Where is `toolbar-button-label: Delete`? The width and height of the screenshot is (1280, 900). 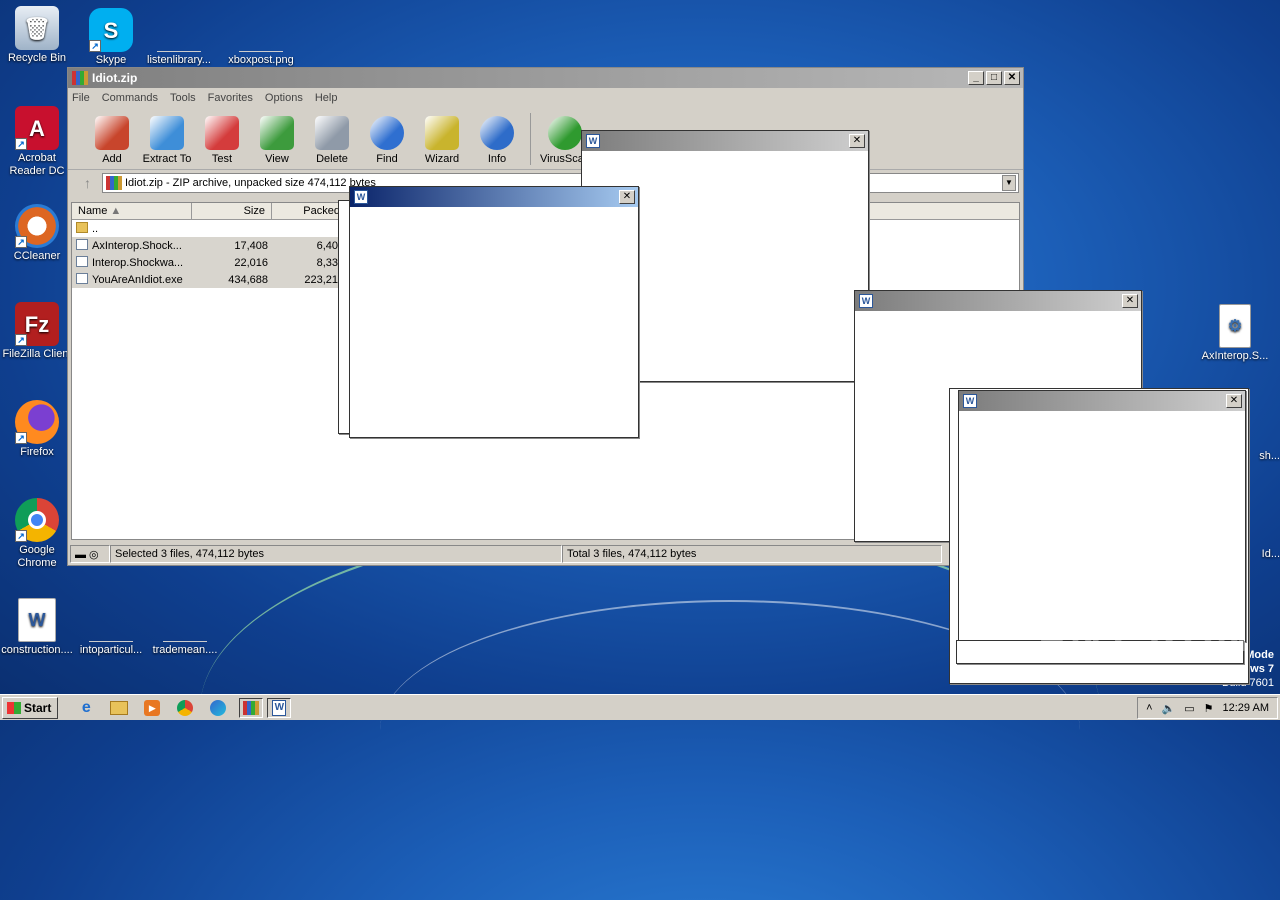 toolbar-button-label: Delete is located at coordinates (332, 159).